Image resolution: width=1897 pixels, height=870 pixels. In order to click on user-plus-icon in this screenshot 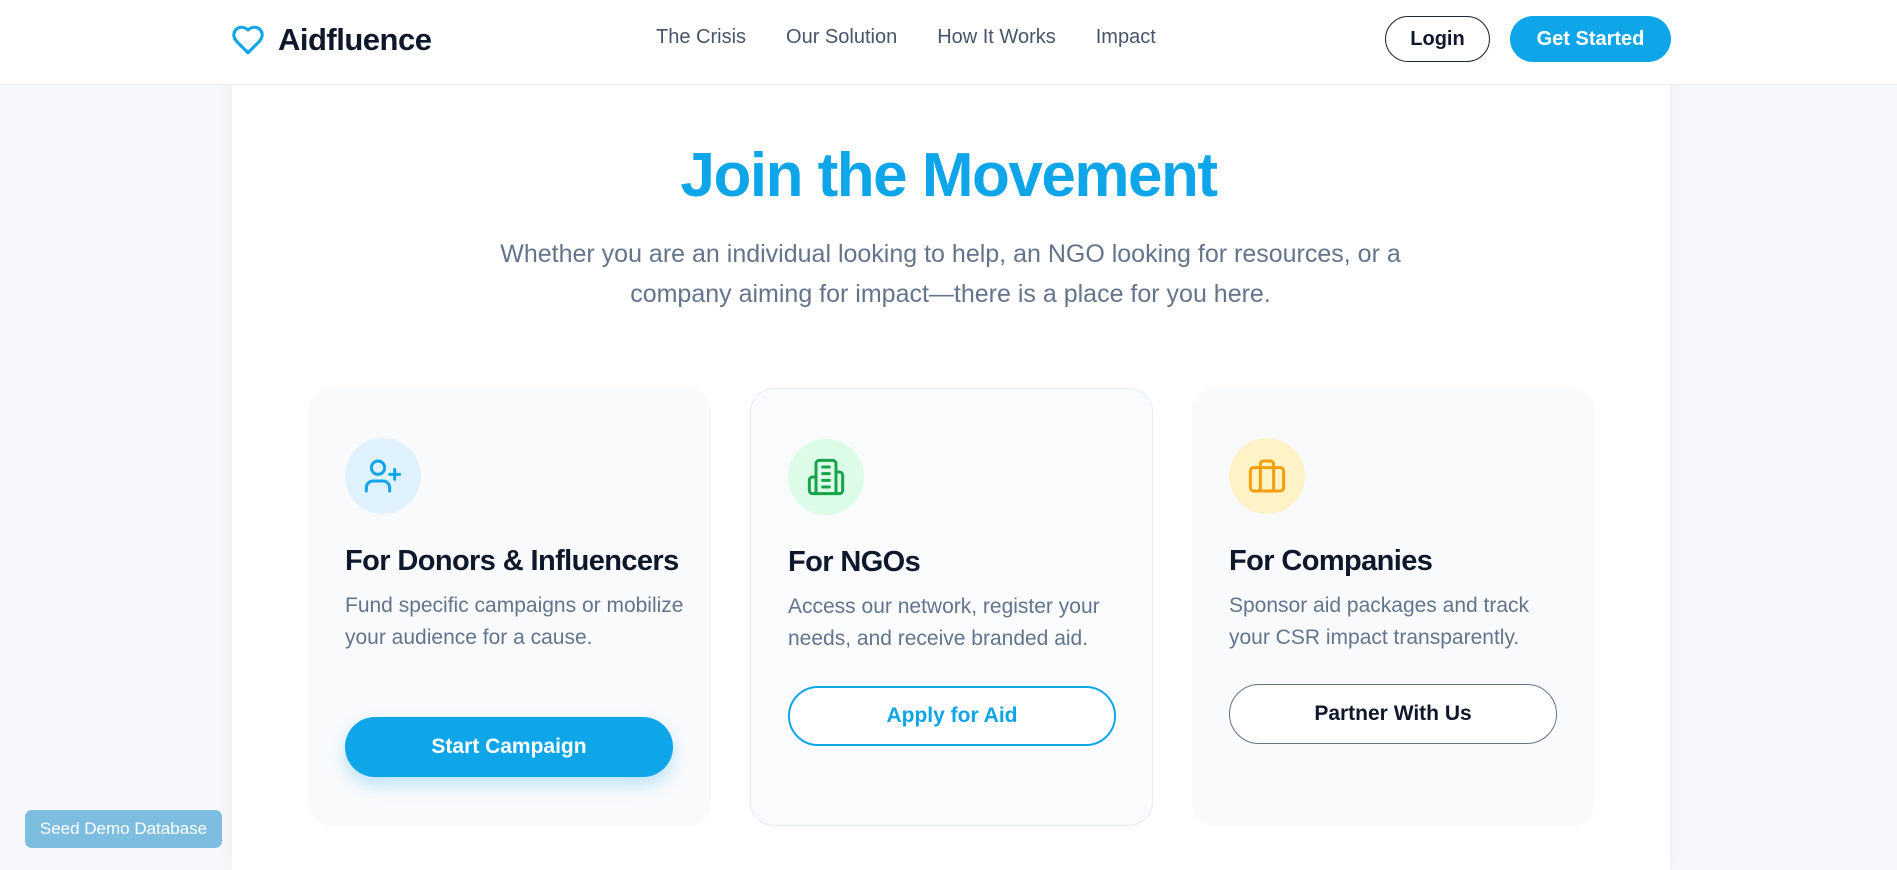, I will do `click(383, 476)`.